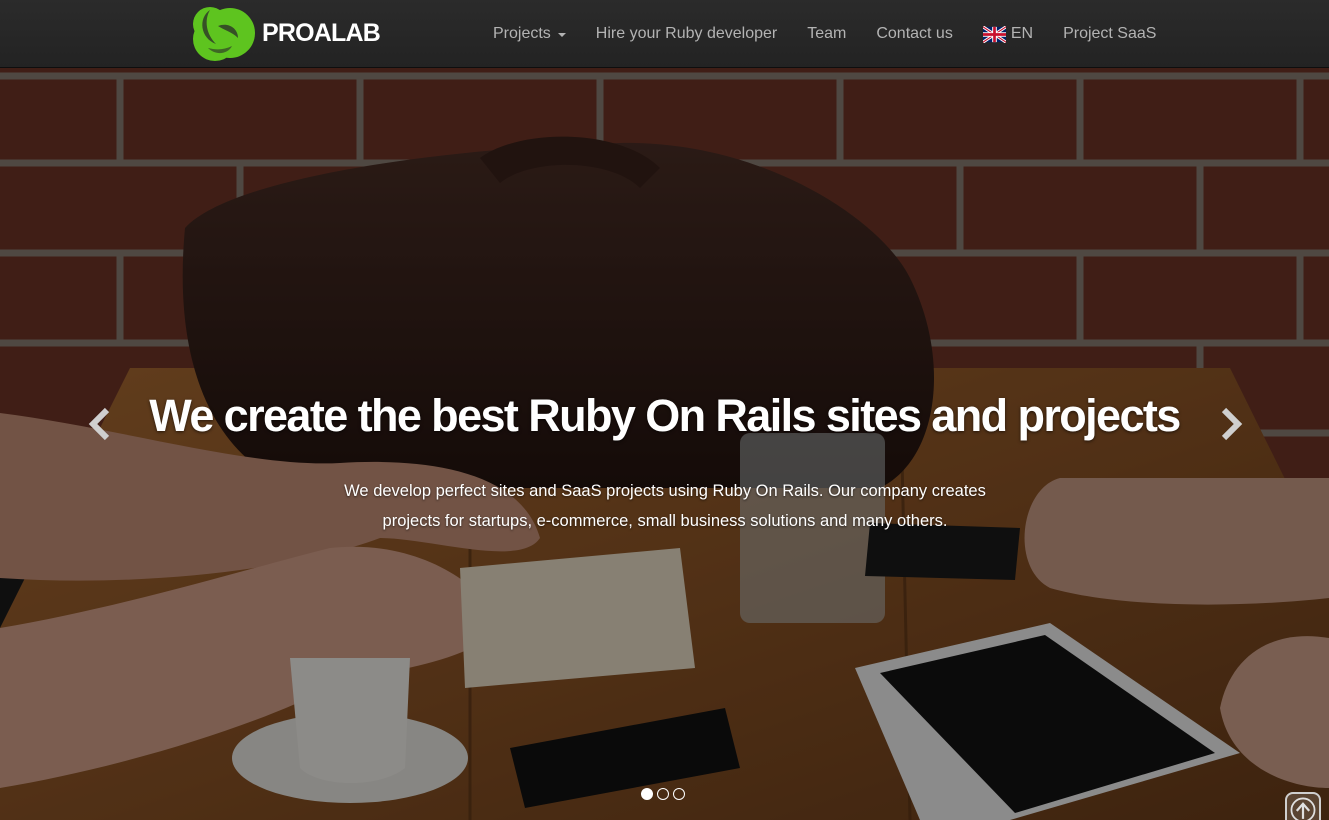  I want to click on nav-hire-developer-label: Hire your Ruby developer, so click(686, 33).